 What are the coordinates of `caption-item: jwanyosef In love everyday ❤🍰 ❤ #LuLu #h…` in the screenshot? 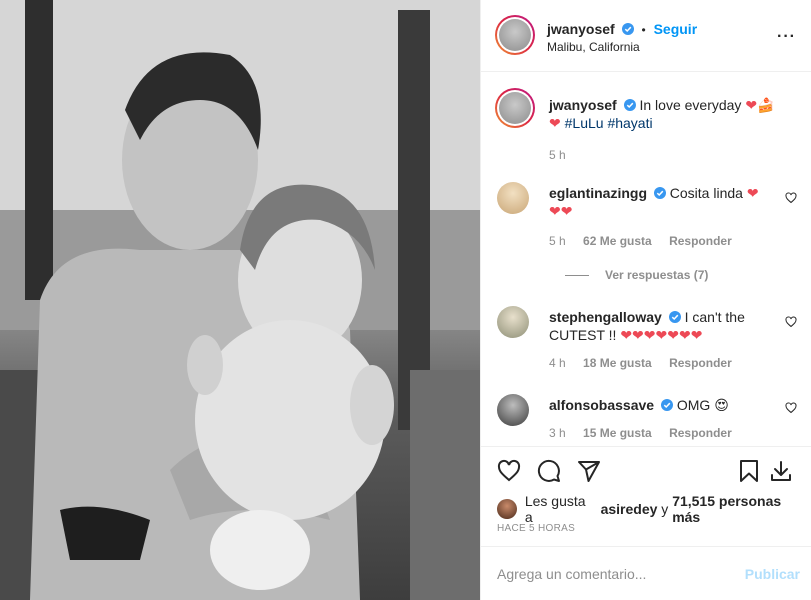 It's located at (646, 125).